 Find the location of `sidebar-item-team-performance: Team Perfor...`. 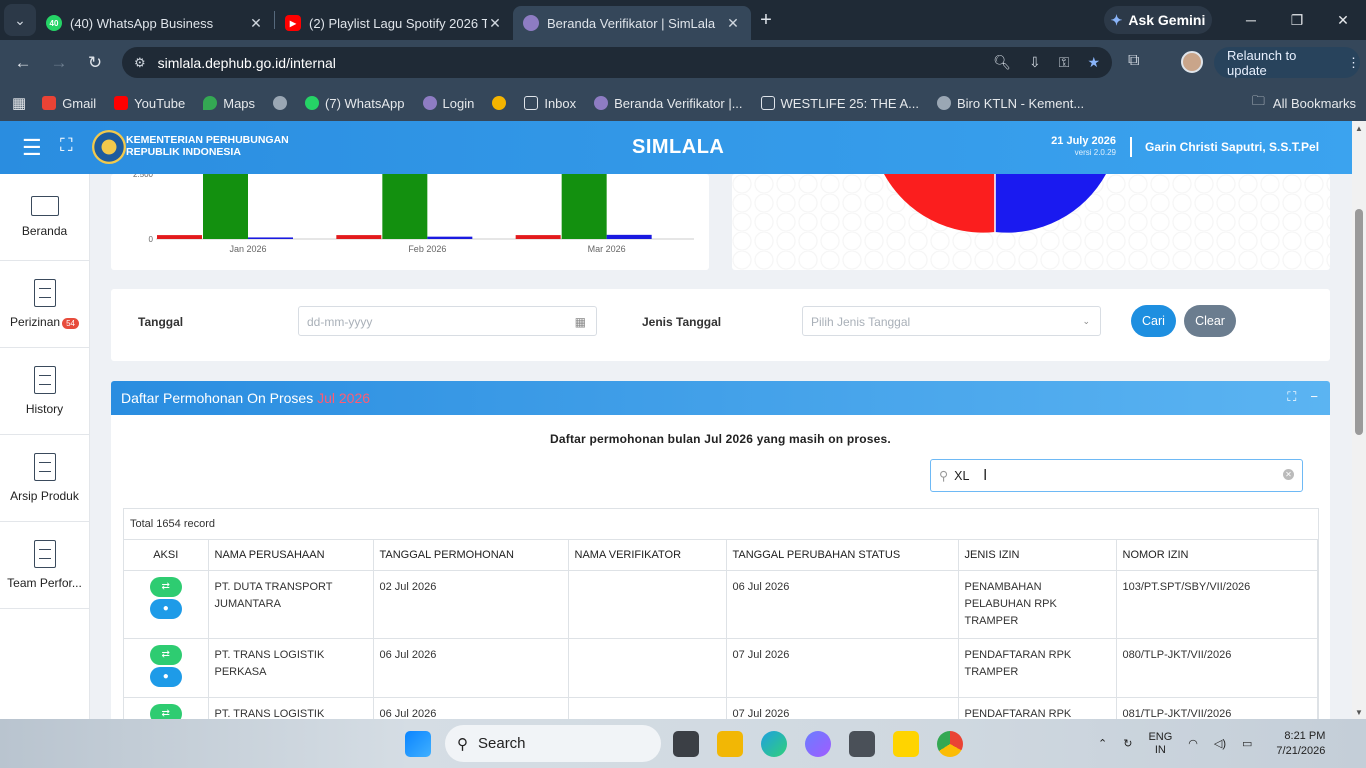

sidebar-item-team-performance: Team Perfor... is located at coordinates (44, 565).